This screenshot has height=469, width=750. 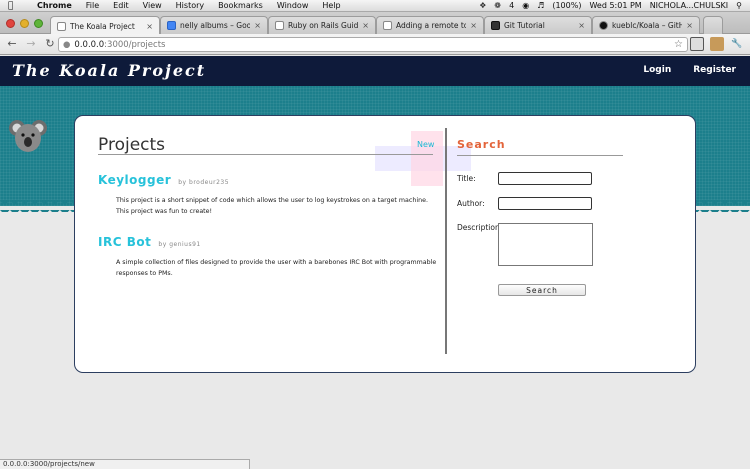 I want to click on tab-git-tutorial: Git Tutorial ×, so click(x=538, y=25).